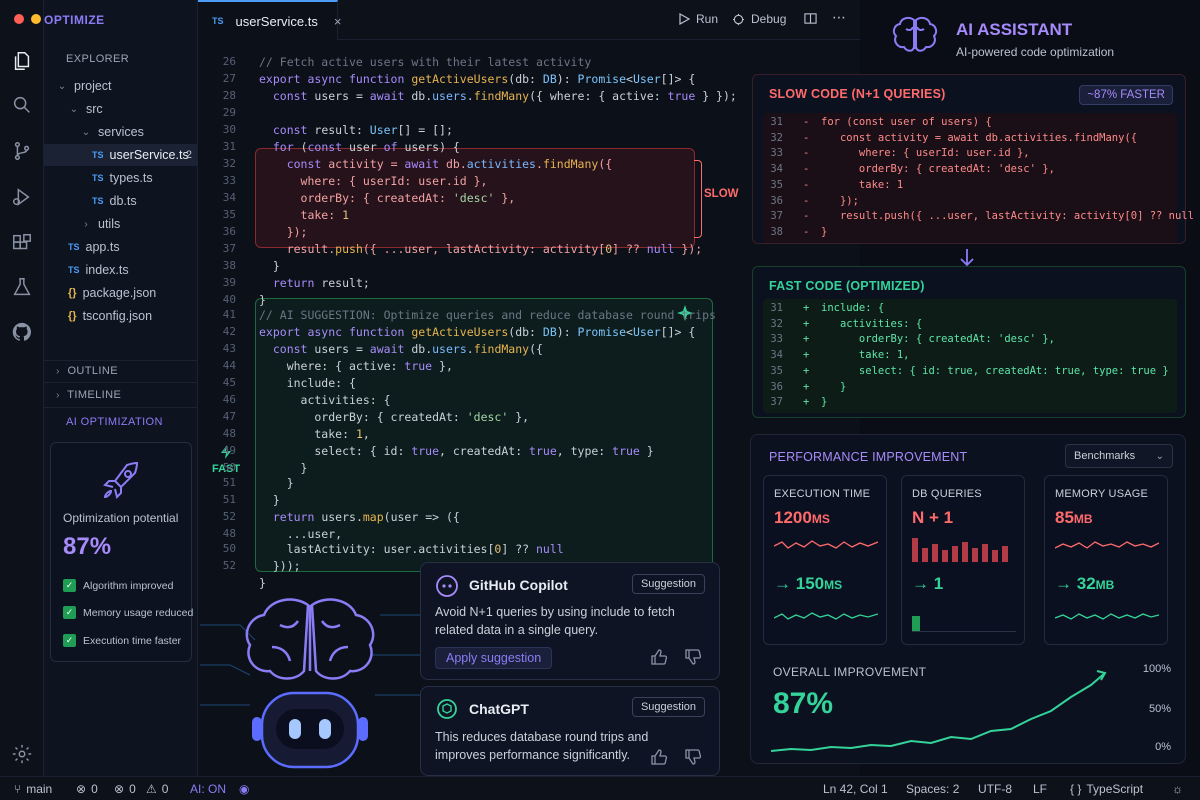  What do you see at coordinates (121, 247) in the screenshot?
I see `tree-item: TS app.ts` at bounding box center [121, 247].